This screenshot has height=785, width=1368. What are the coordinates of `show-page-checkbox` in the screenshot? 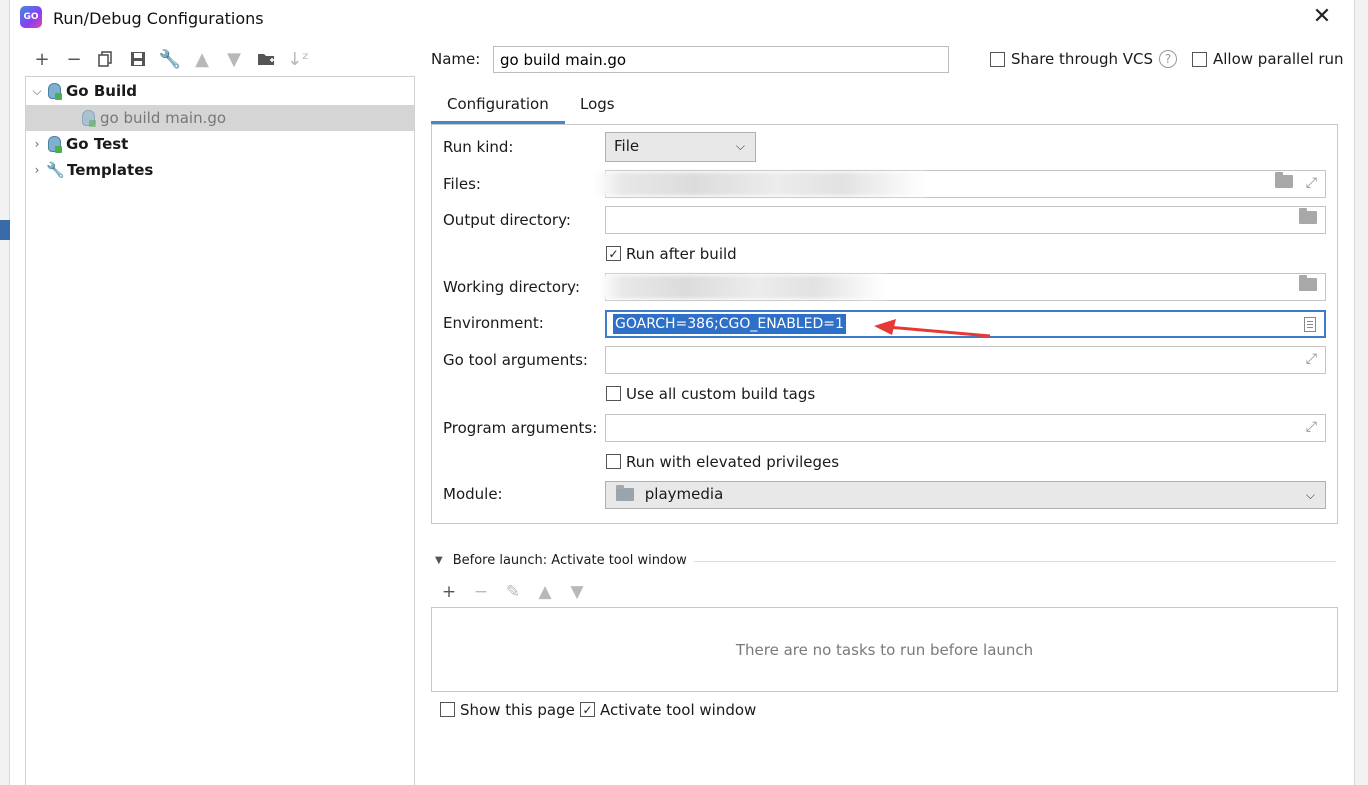 It's located at (447, 709).